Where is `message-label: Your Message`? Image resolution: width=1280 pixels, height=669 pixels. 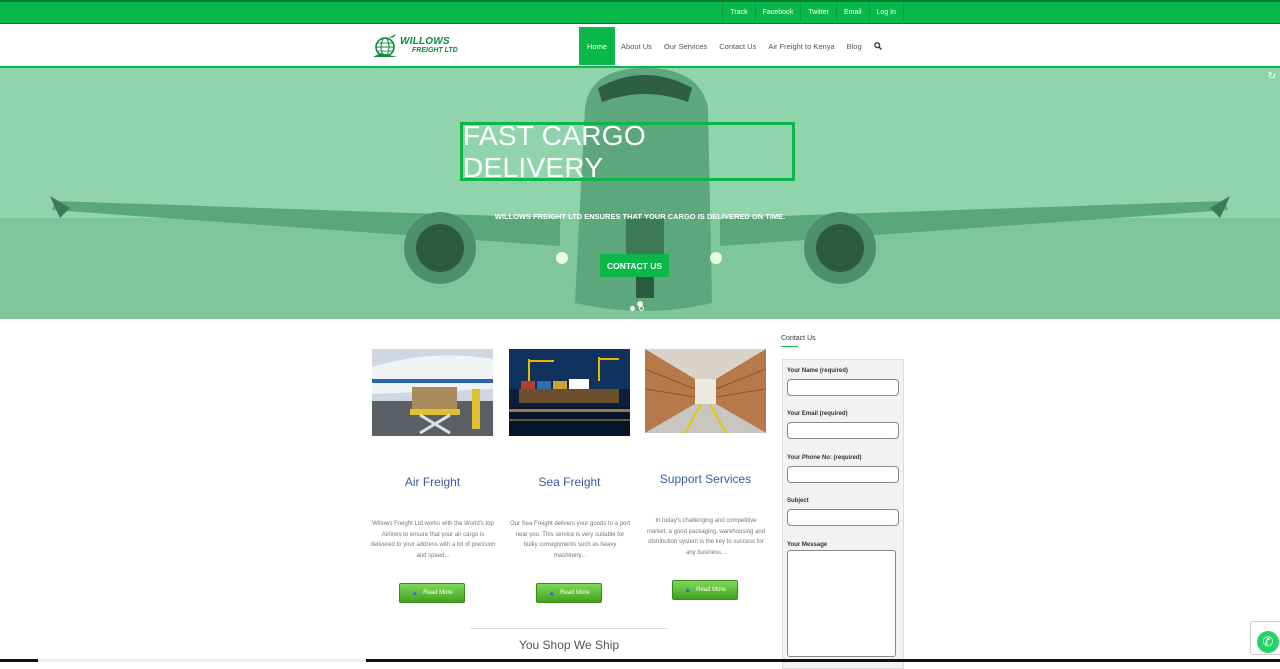
message-label: Your Message is located at coordinates (807, 545).